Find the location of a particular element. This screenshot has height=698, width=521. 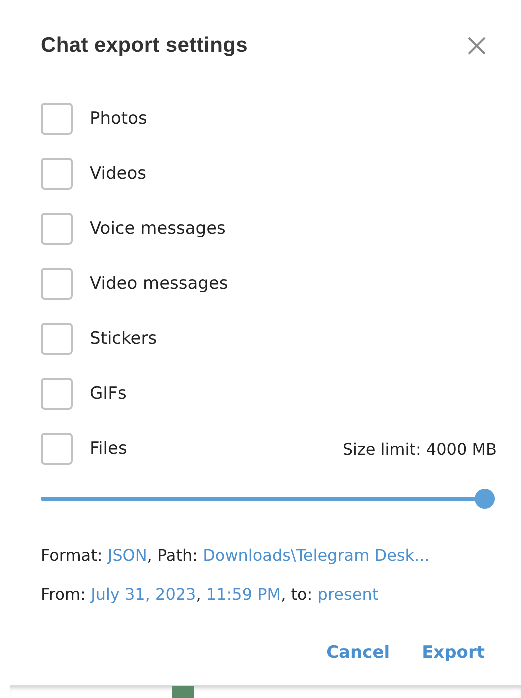

checkbox-label: Videos is located at coordinates (118, 174).